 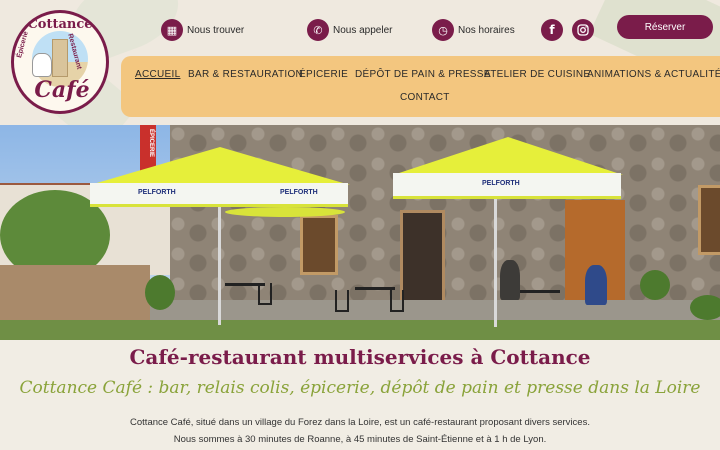 What do you see at coordinates (486, 30) in the screenshot?
I see `hours-label: Nos horaires` at bounding box center [486, 30].